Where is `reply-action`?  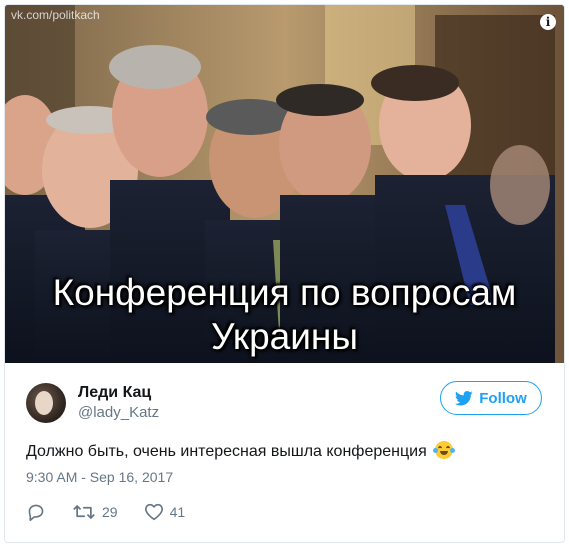
reply-action is located at coordinates (36, 512).